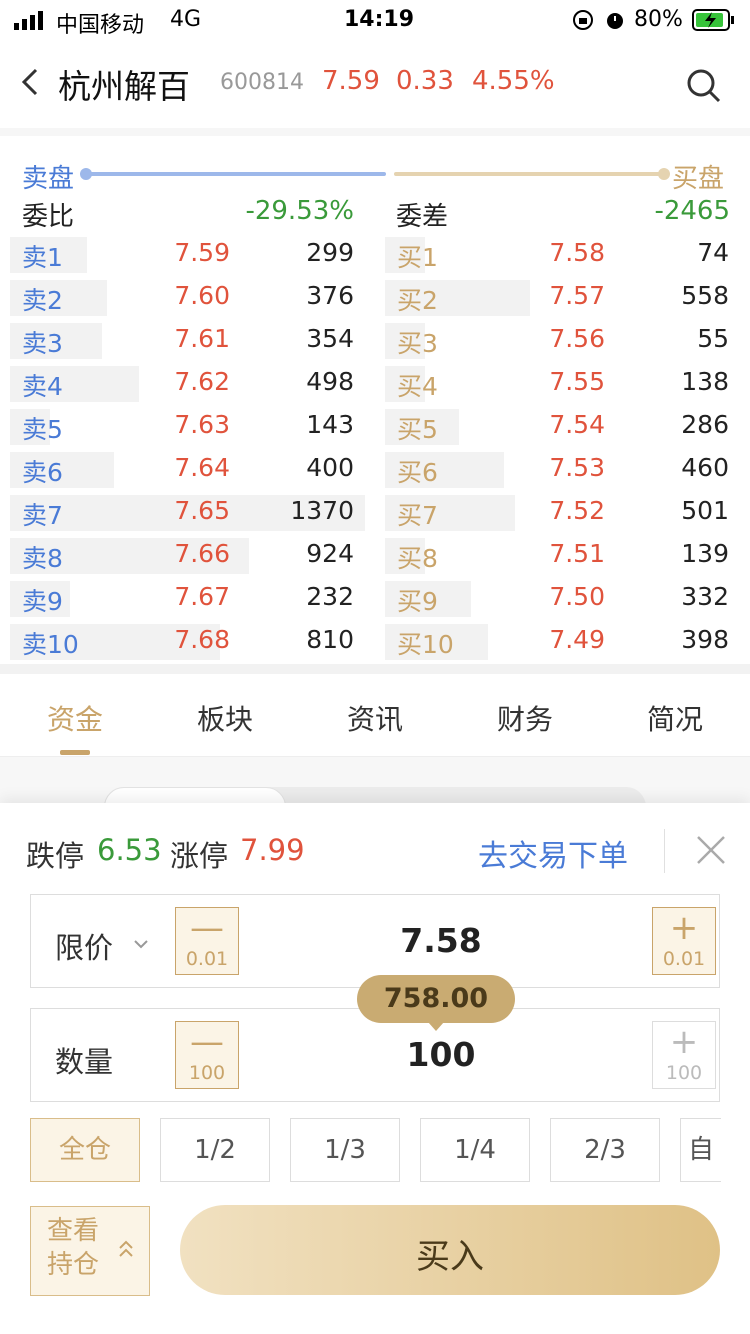 The image size is (750, 1334). Describe the element at coordinates (86, 174) in the screenshot. I see `sell-side-dot` at that location.